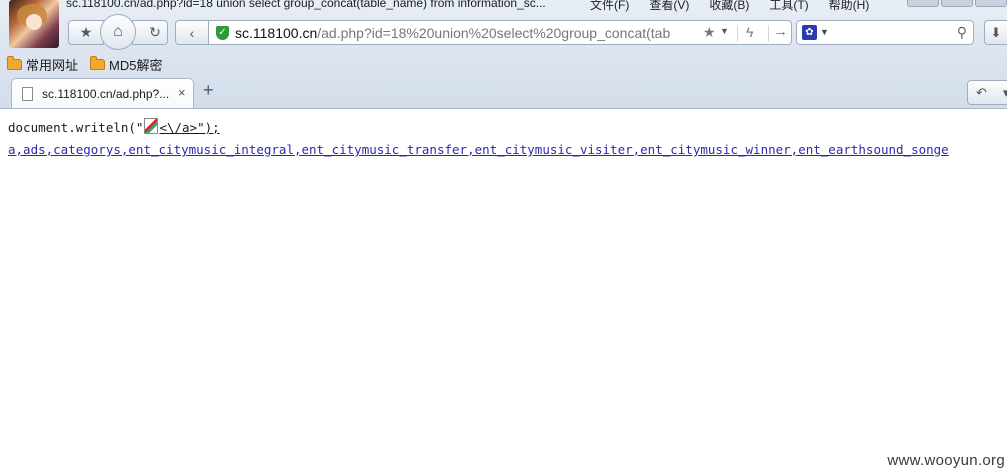 This screenshot has height=472, width=1007. What do you see at coordinates (991, 3) in the screenshot?
I see `close-window-button` at bounding box center [991, 3].